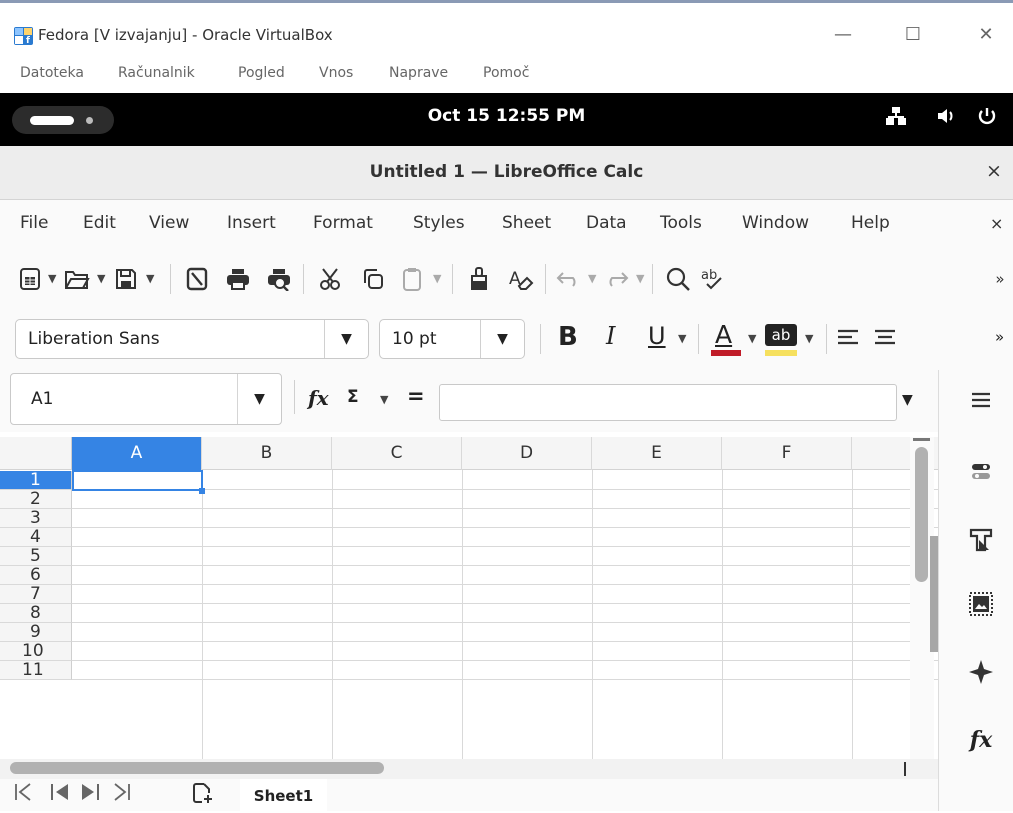 Image resolution: width=1013 pixels, height=813 pixels. Describe the element at coordinates (981, 740) in the screenshot. I see `functions-icon: fx` at that location.